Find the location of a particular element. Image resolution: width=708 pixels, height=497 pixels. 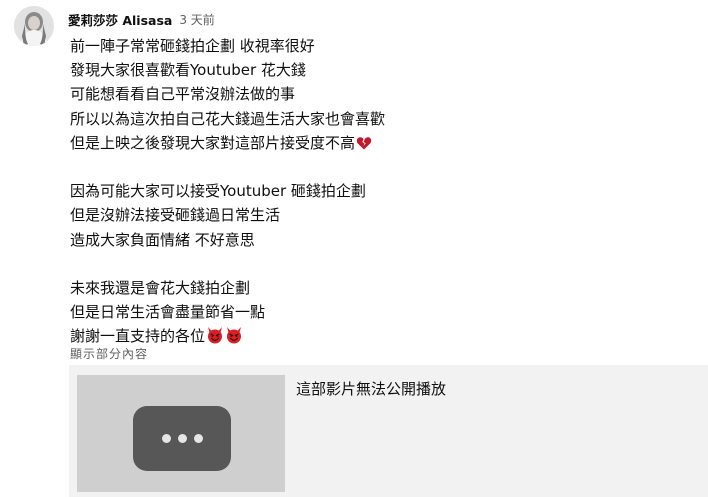

comment-line: 造成大家負面情緒 不好意思 is located at coordinates (162, 239).